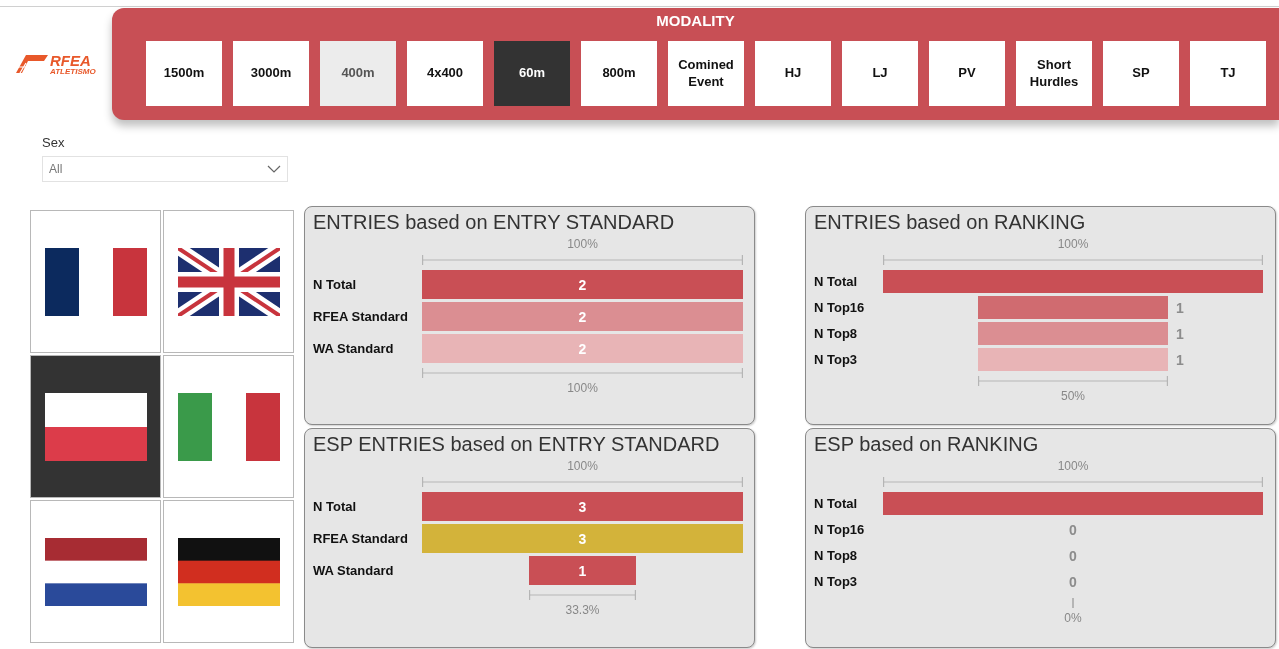 This screenshot has height=649, width=1279. Describe the element at coordinates (73, 71) in the screenshot. I see `logo-subtext: ATLETISMO` at that location.